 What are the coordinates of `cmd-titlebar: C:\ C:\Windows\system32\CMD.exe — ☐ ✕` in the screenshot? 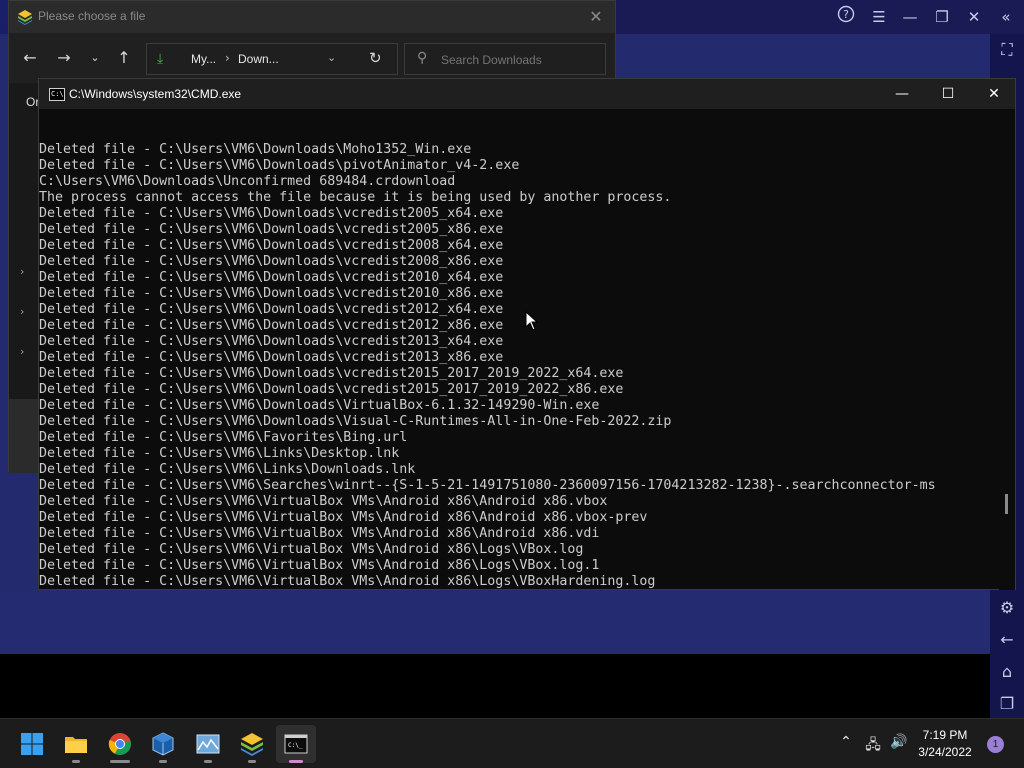 It's located at (527, 94).